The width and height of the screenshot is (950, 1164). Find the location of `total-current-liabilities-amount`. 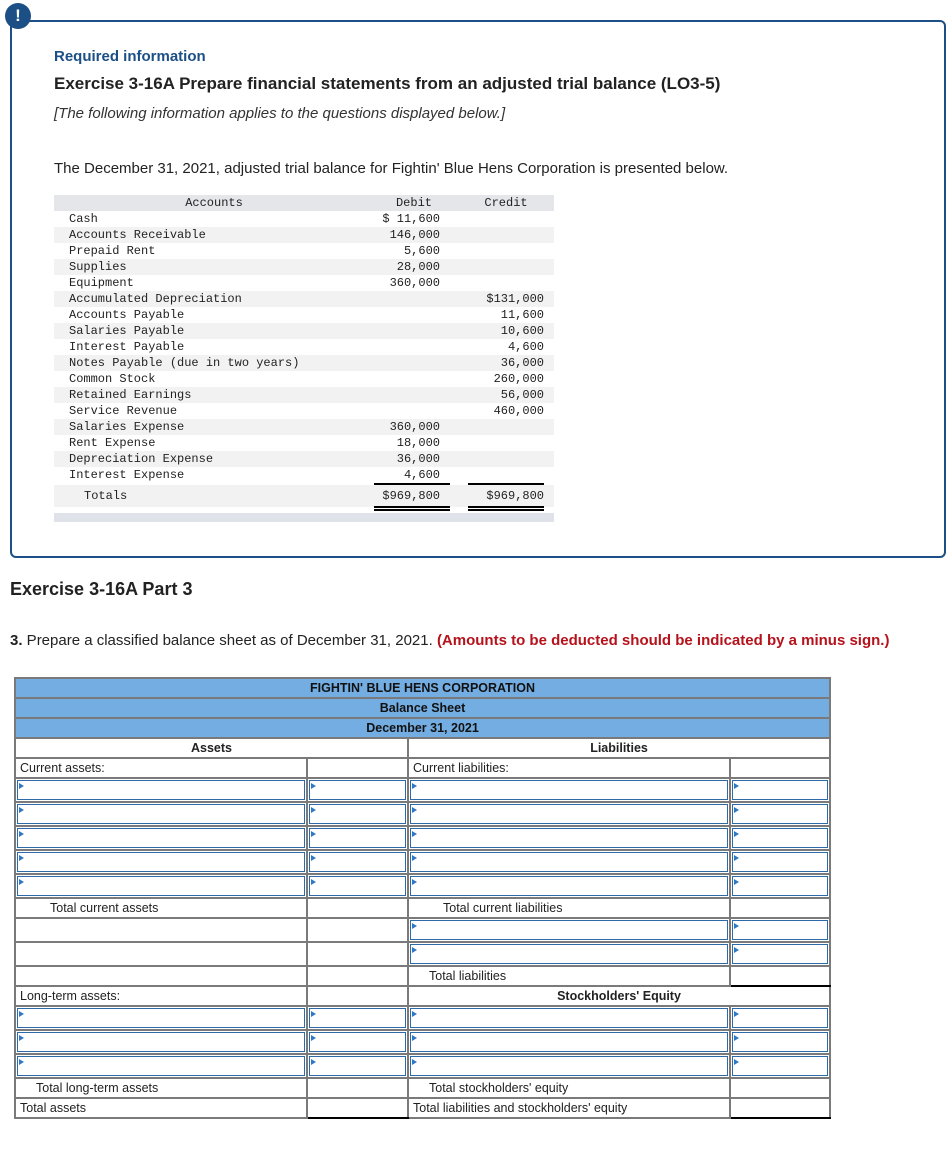

total-current-liabilities-amount is located at coordinates (780, 908).